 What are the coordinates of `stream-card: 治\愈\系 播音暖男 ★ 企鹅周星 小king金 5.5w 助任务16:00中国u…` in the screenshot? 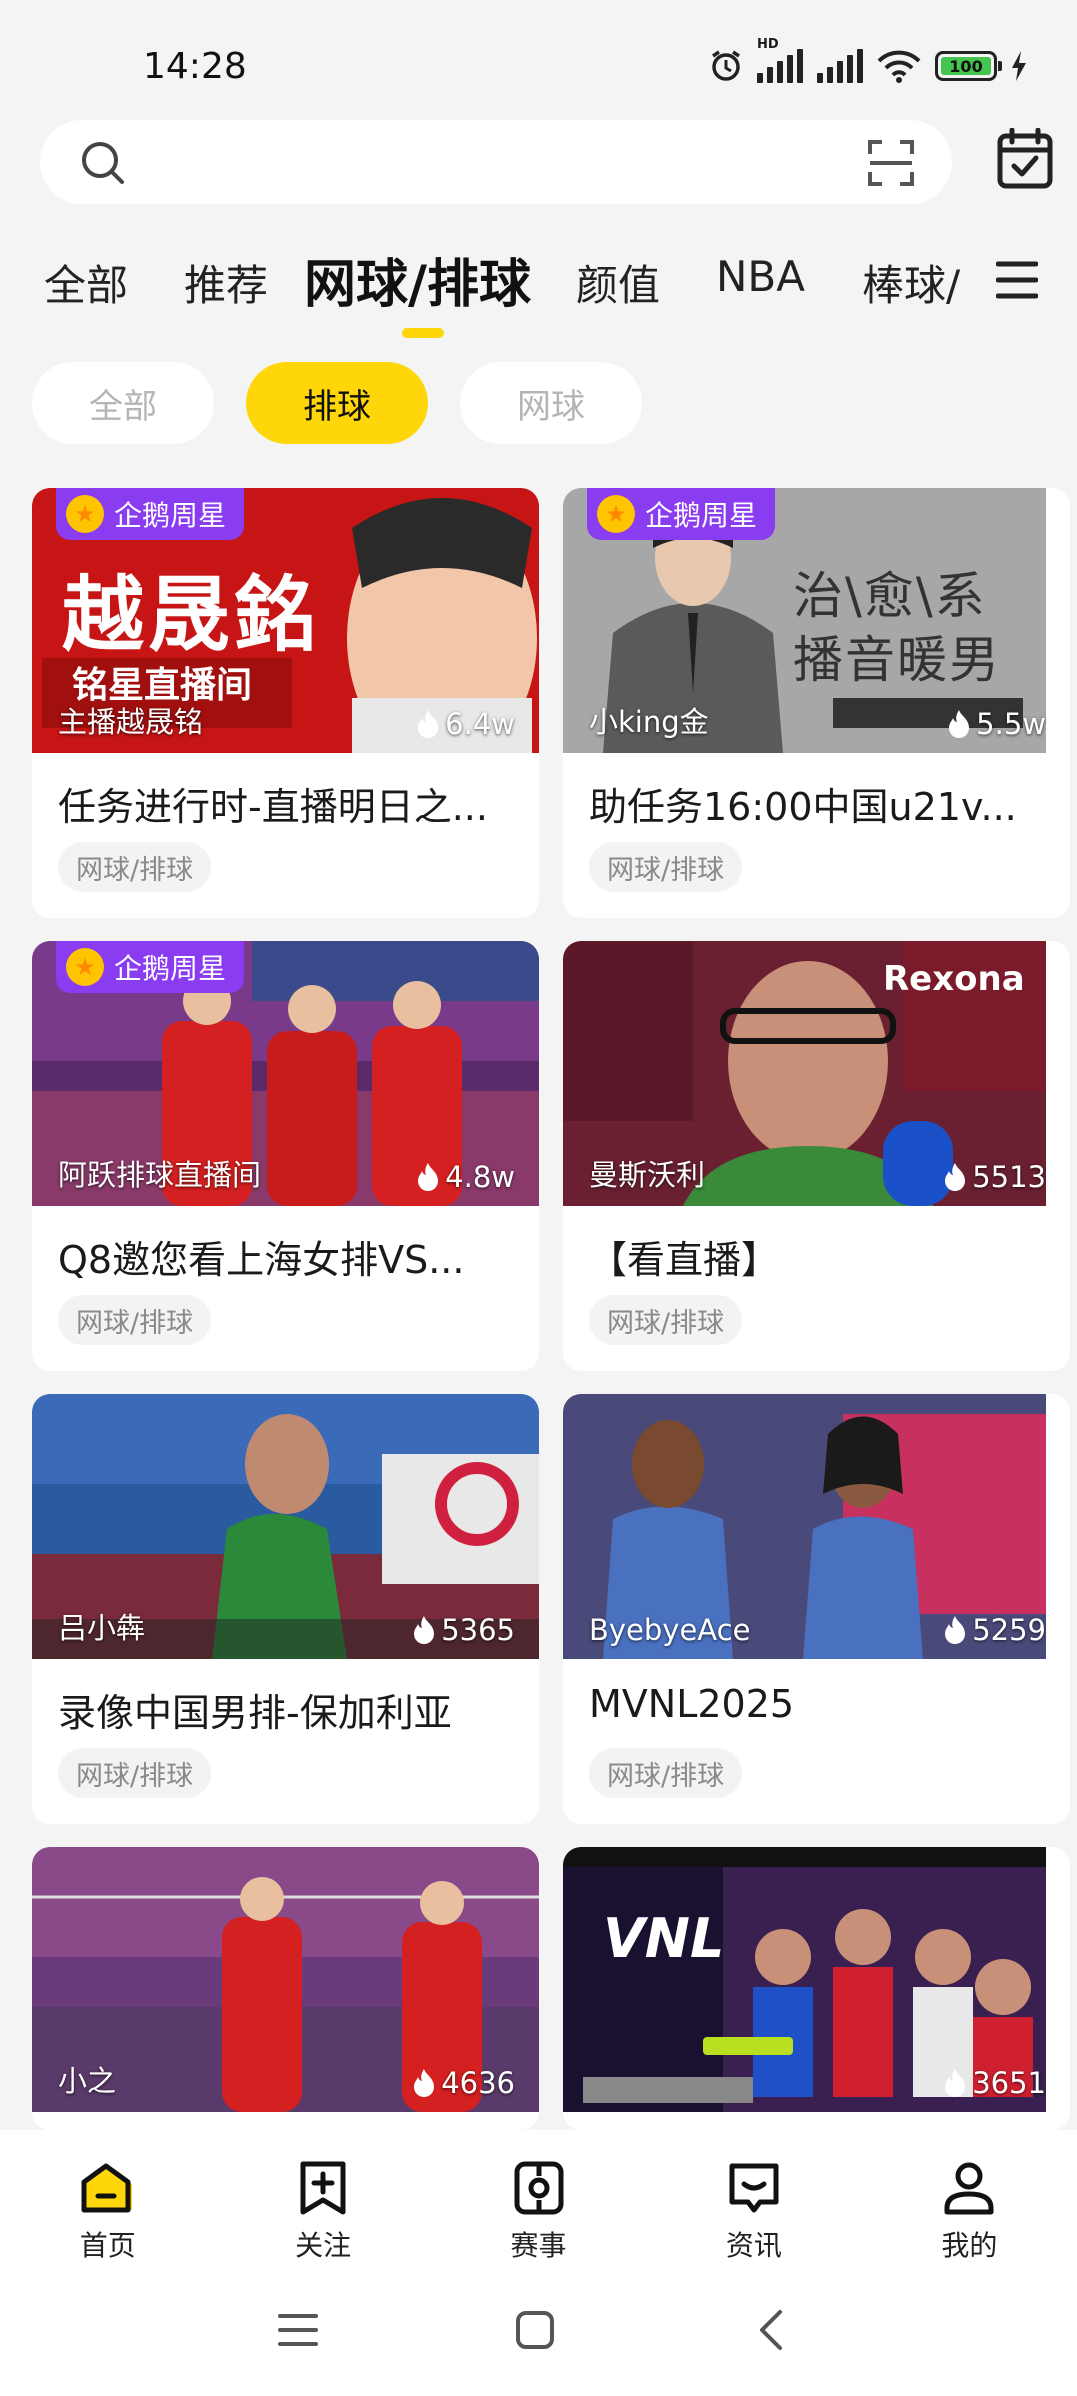 It's located at (816, 703).